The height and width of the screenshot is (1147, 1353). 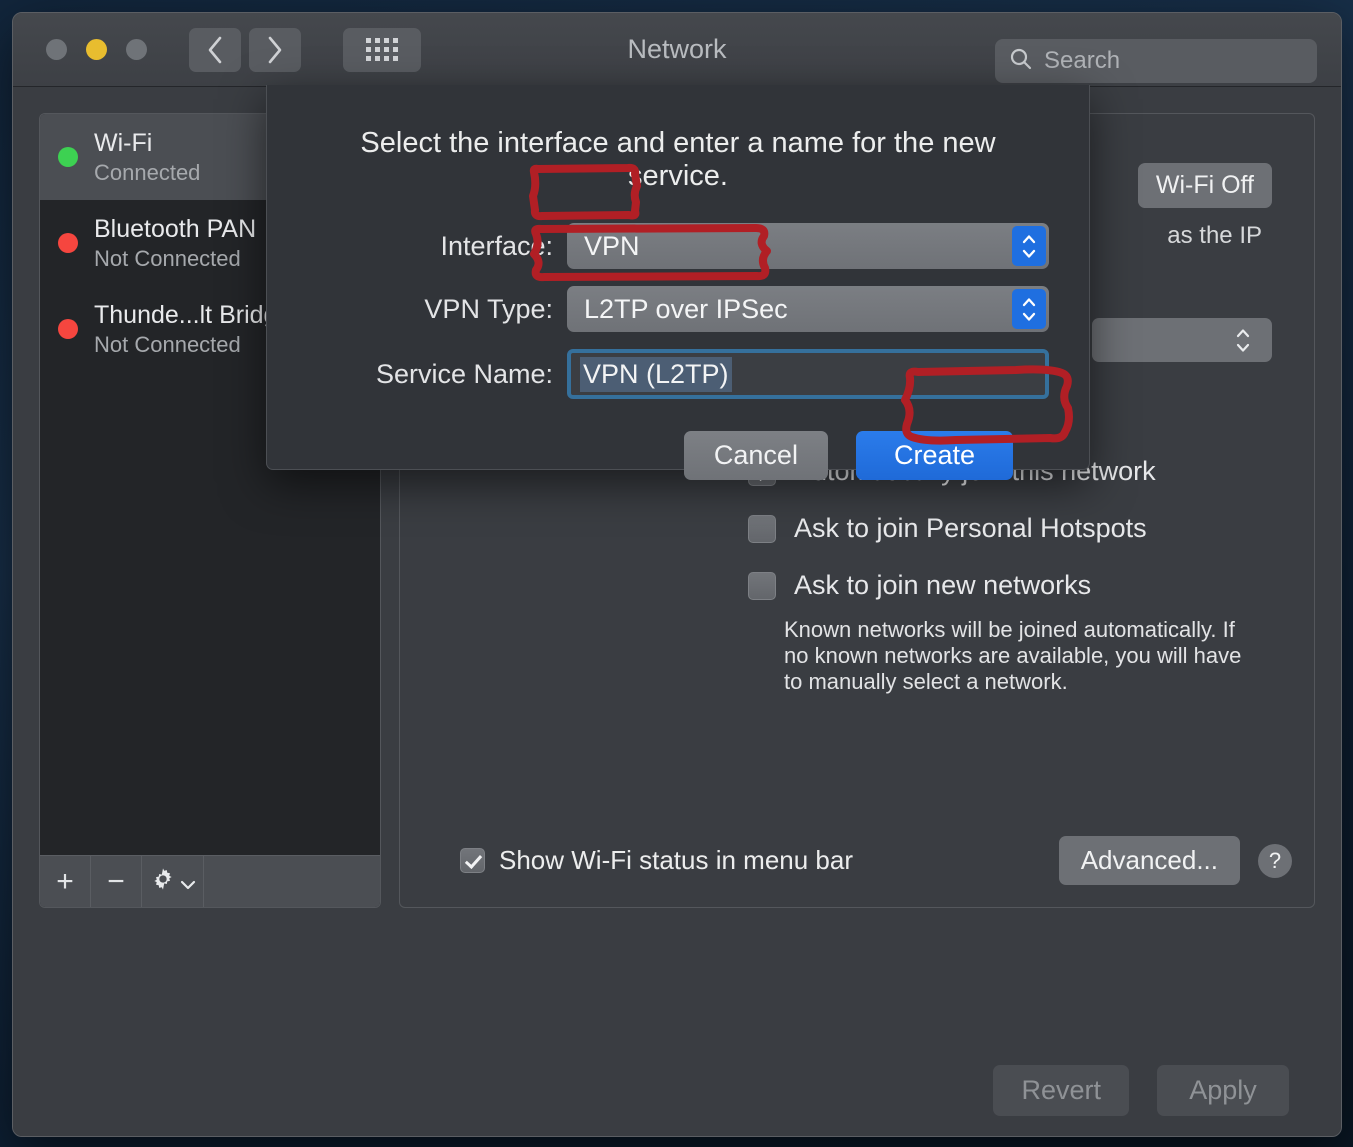 What do you see at coordinates (686, 308) in the screenshot?
I see `vpn-type-value: L2TP over IPSec` at bounding box center [686, 308].